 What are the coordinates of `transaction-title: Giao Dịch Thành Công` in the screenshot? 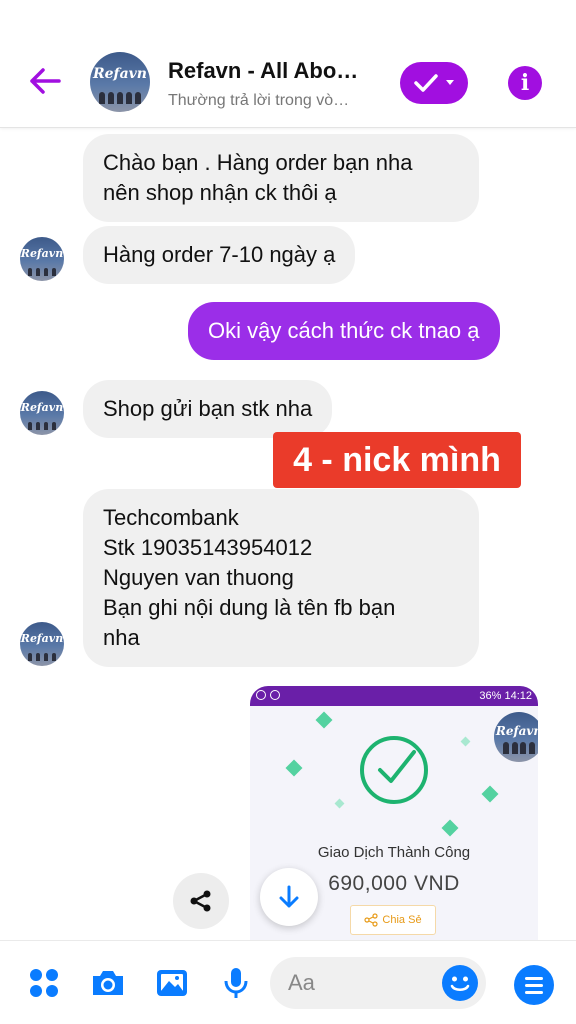 It's located at (394, 852).